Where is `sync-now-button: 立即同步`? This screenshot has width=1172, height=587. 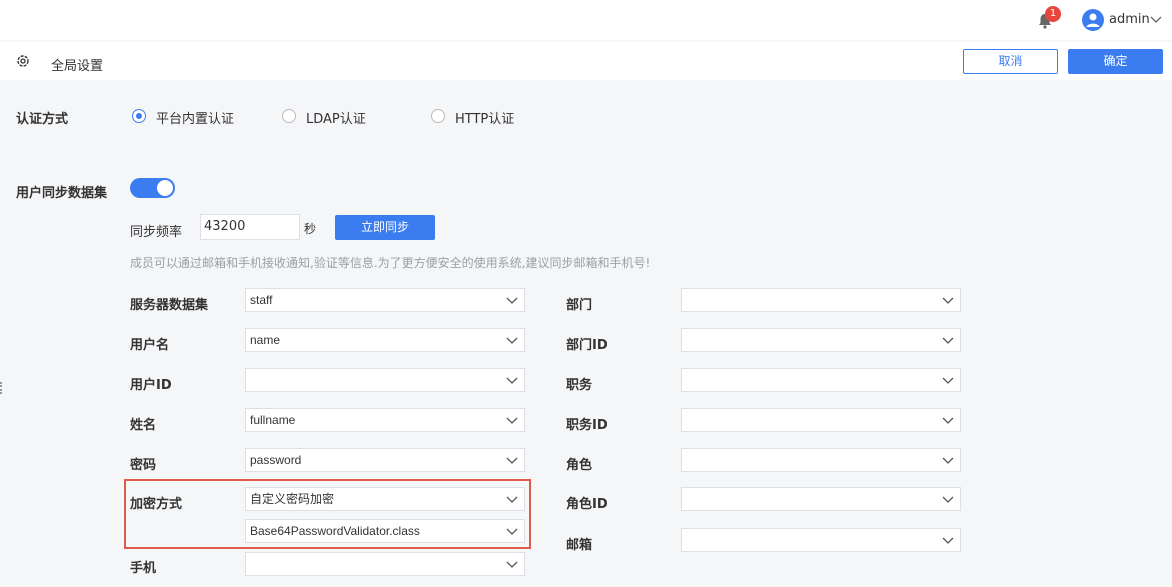
sync-now-button: 立即同步 is located at coordinates (385, 227).